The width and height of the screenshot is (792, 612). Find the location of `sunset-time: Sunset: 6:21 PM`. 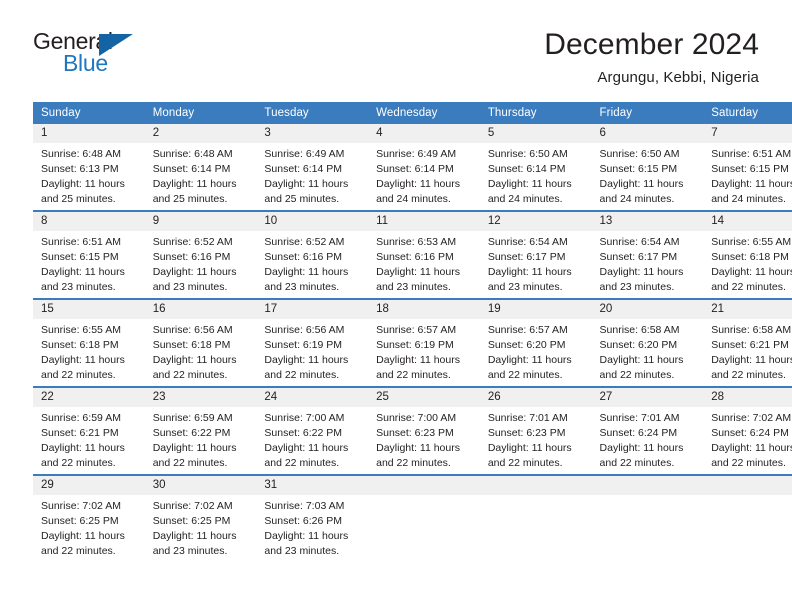

sunset-time: Sunset: 6:21 PM is located at coordinates (750, 344).